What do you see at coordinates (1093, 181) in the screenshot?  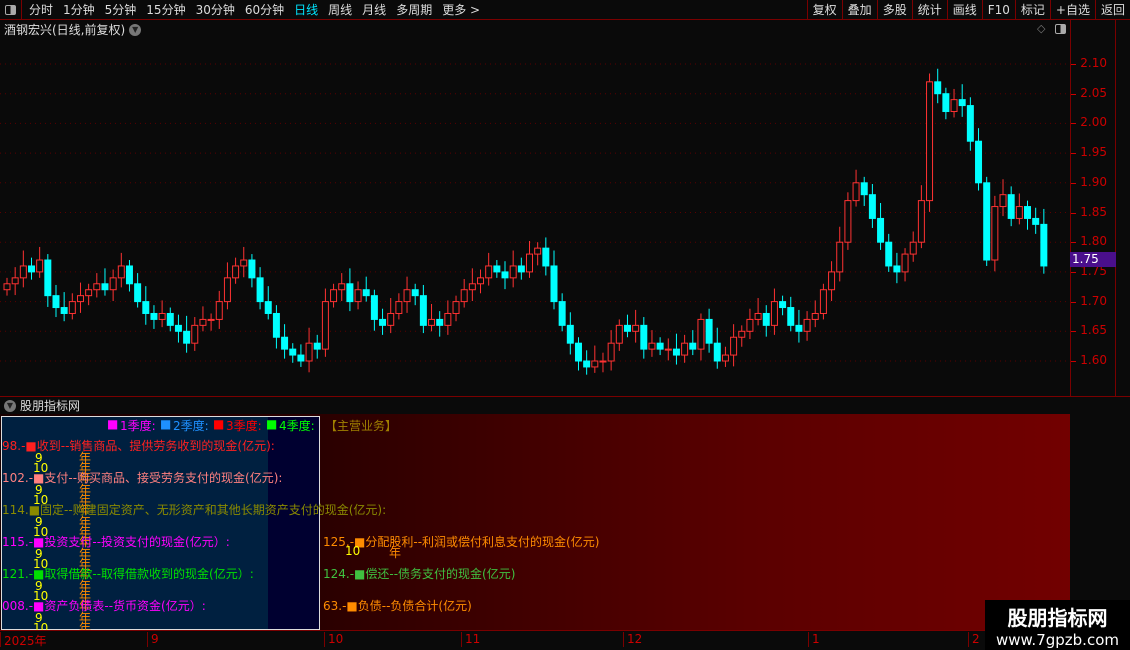 I see `price-tick: 1.90` at bounding box center [1093, 181].